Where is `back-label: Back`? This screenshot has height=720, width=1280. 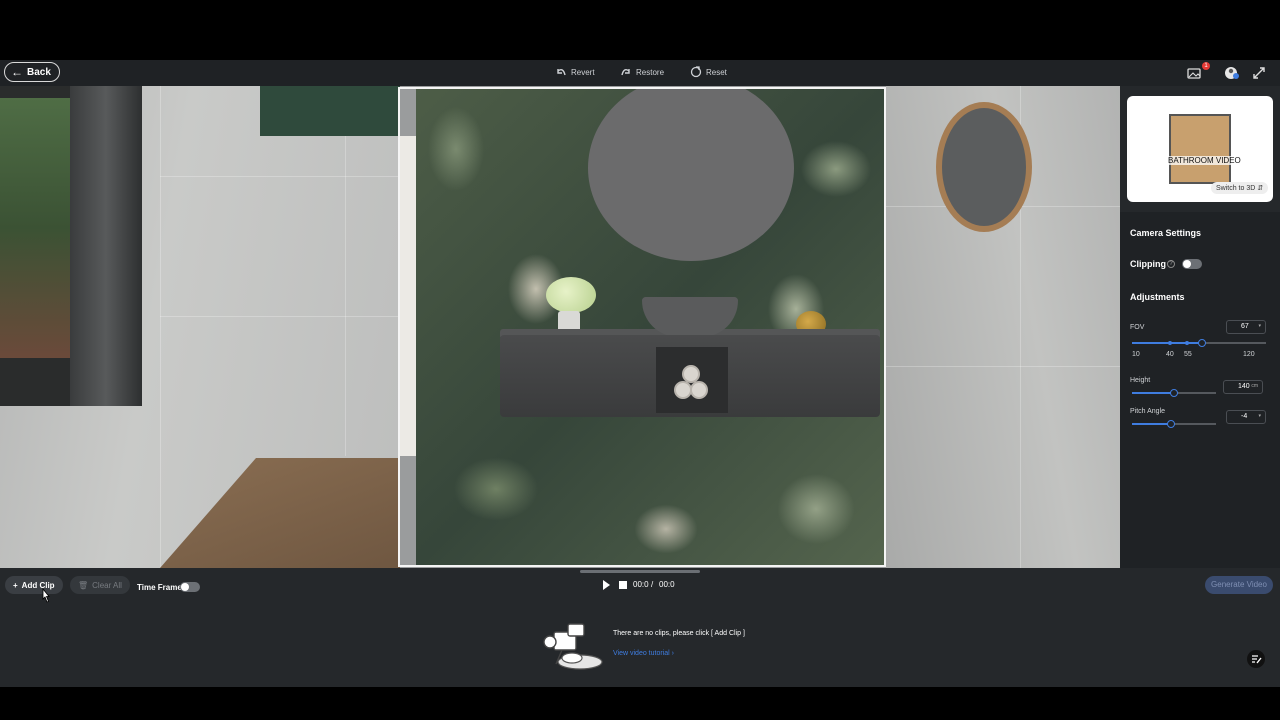
back-label: Back is located at coordinates (39, 72).